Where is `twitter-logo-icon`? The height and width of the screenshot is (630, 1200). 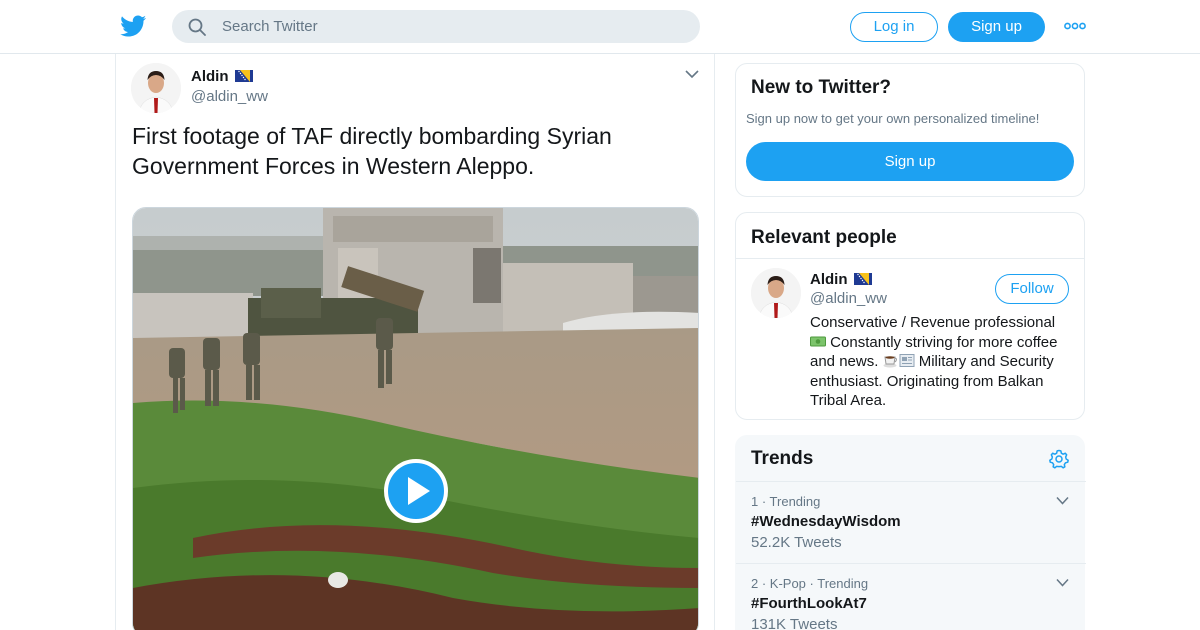
twitter-logo-icon is located at coordinates (133, 26).